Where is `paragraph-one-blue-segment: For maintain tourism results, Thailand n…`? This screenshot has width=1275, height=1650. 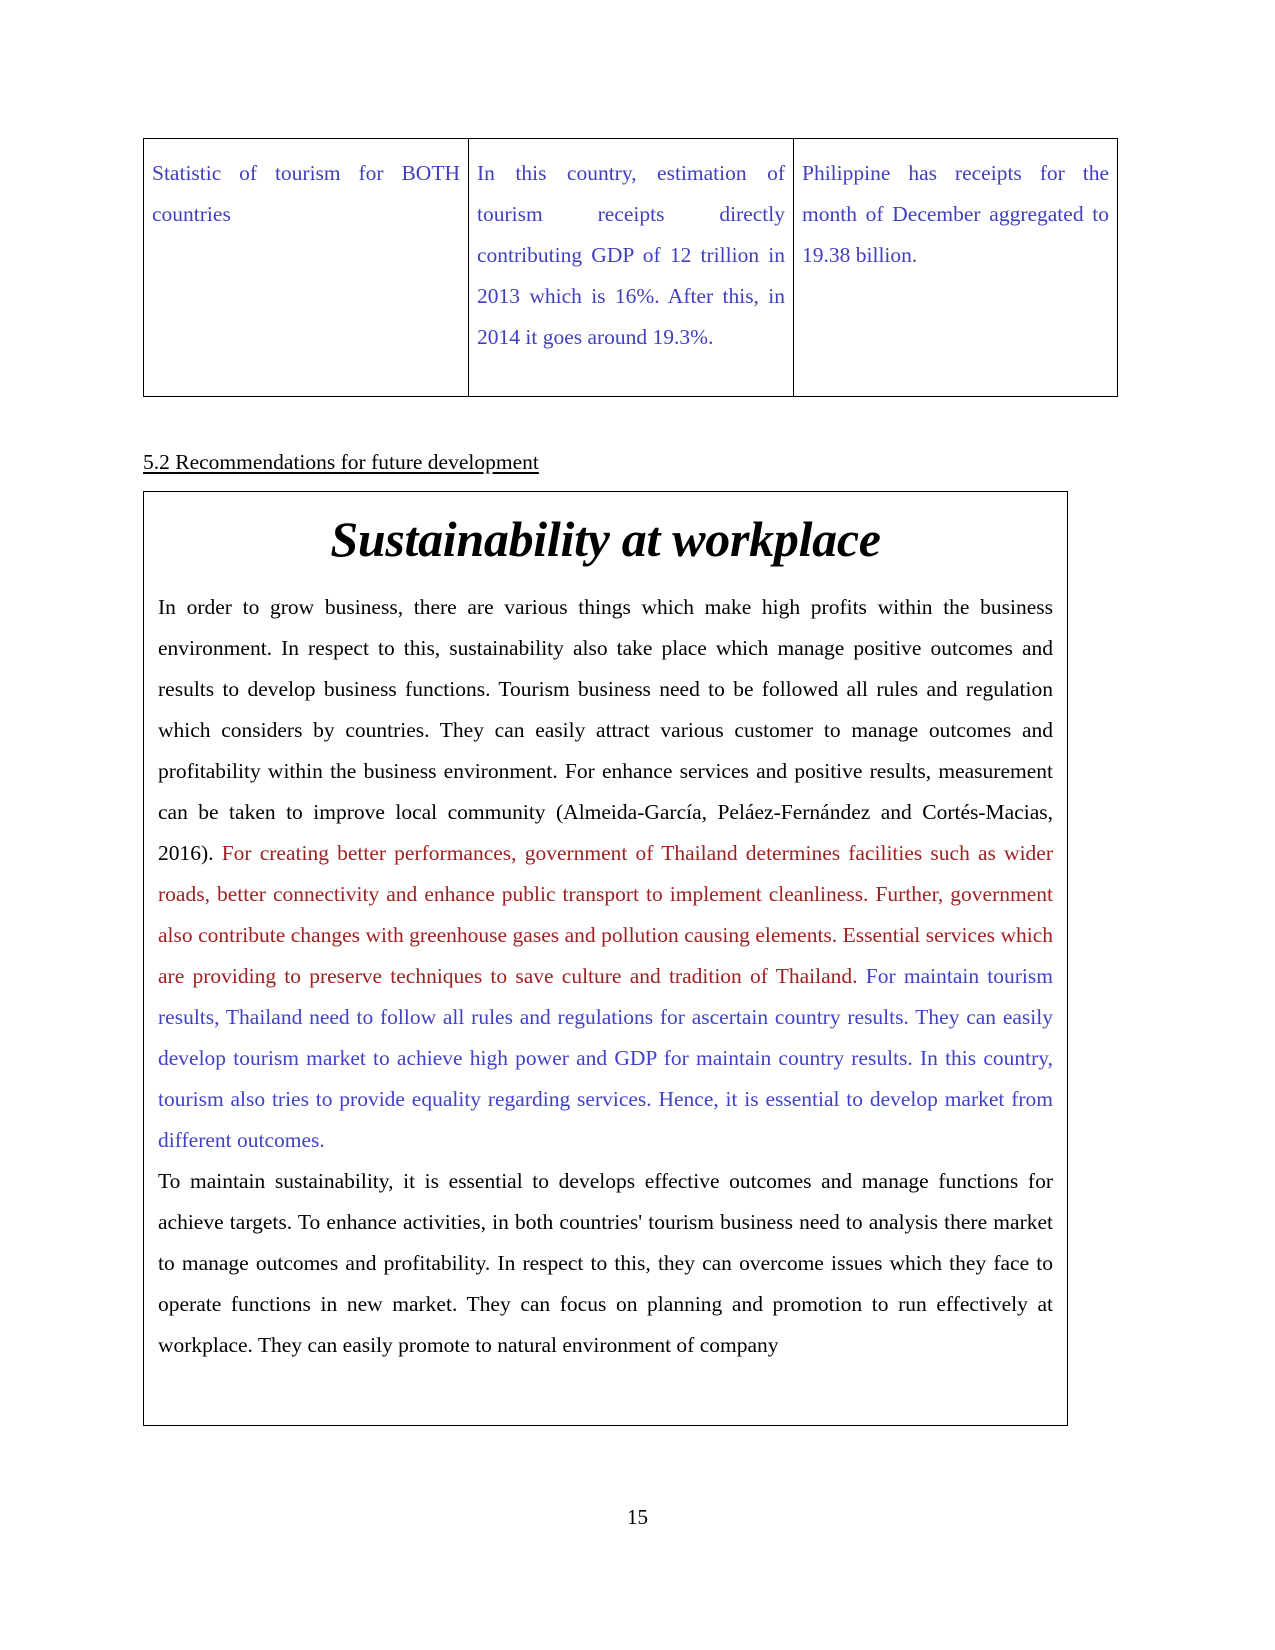 paragraph-one-blue-segment: For maintain tourism results, Thailand n… is located at coordinates (605, 1058).